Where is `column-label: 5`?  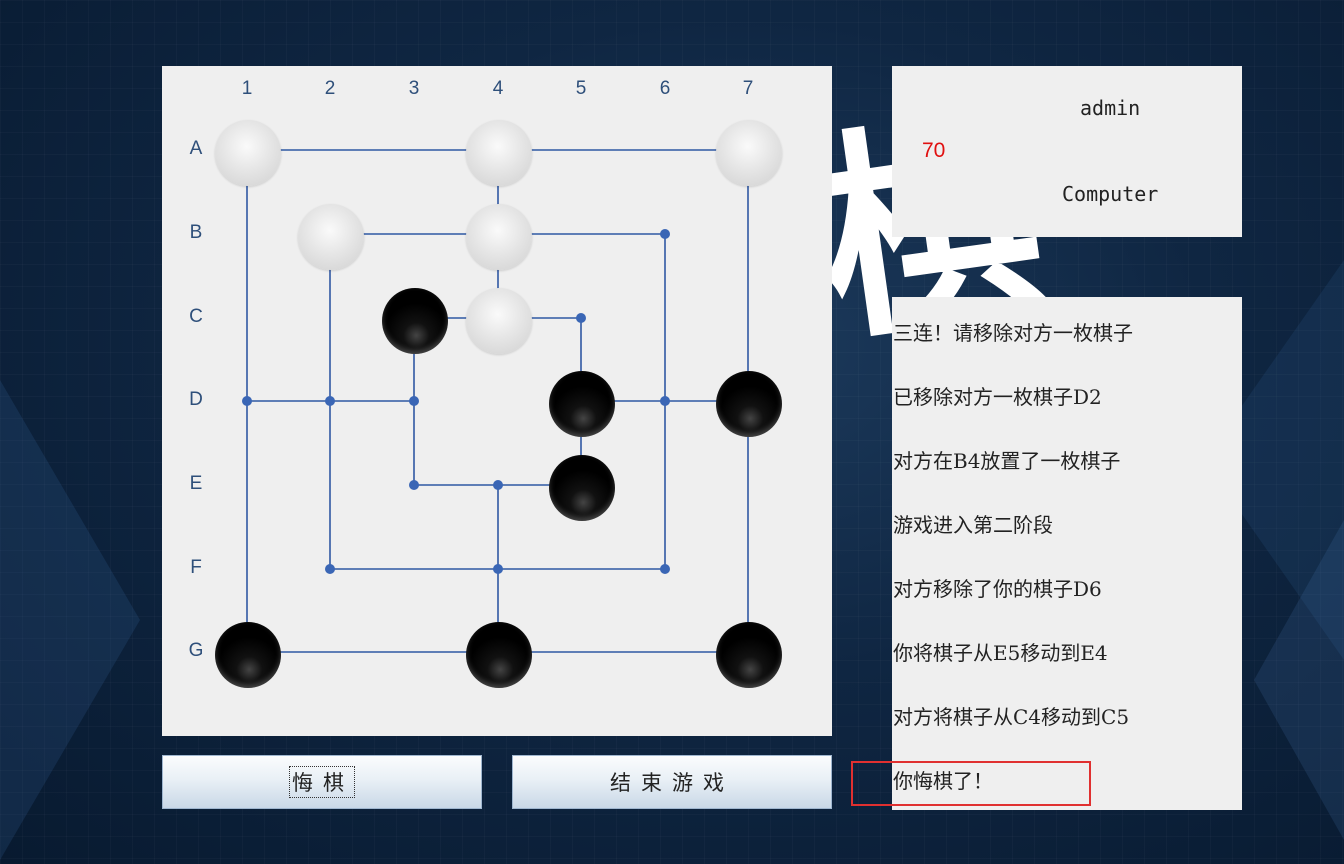
column-label: 5 is located at coordinates (581, 88).